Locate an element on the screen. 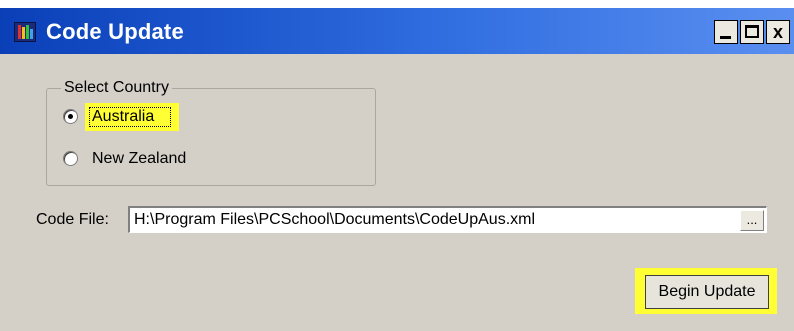 This screenshot has width=794, height=331. window-title: Code Update is located at coordinates (115, 31).